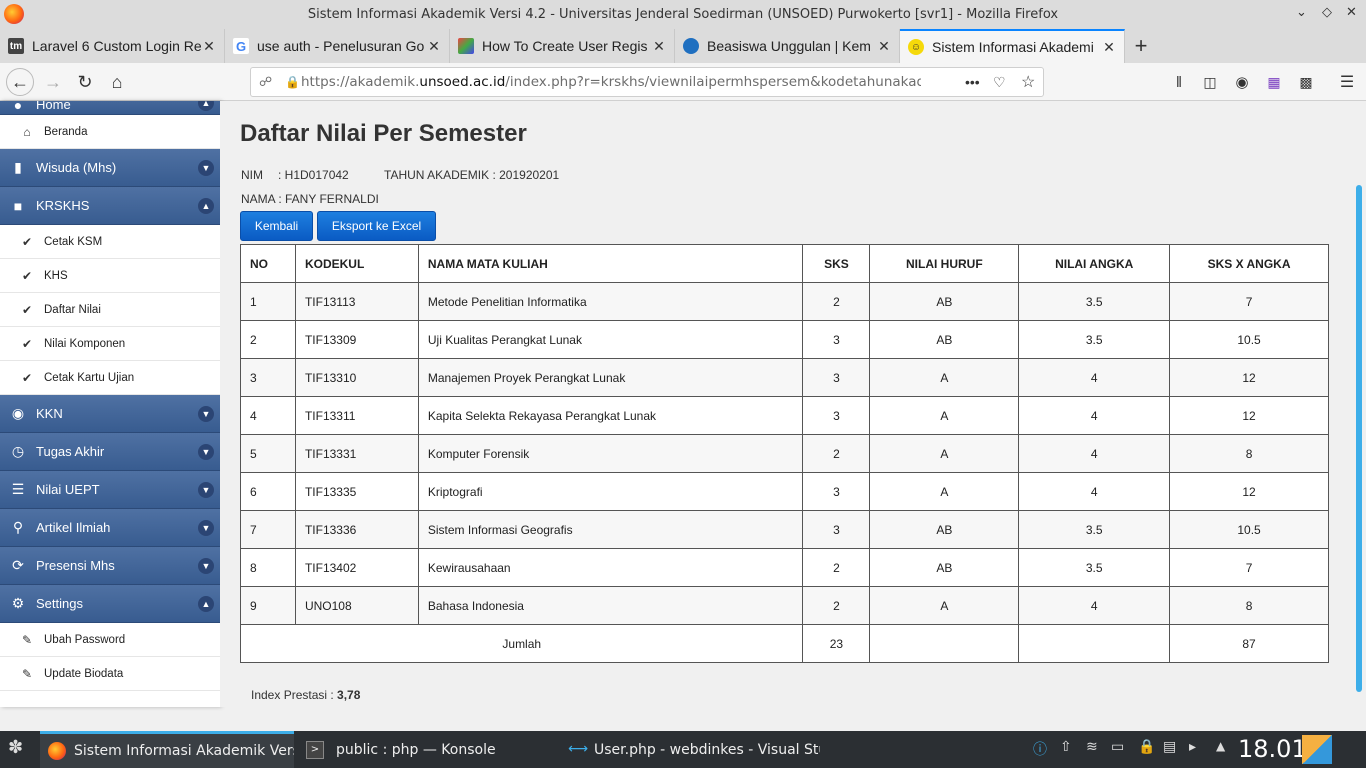  I want to click on sidebar-group-nilai-uept: ☰ Nilai UEPT ▼, so click(110, 490).